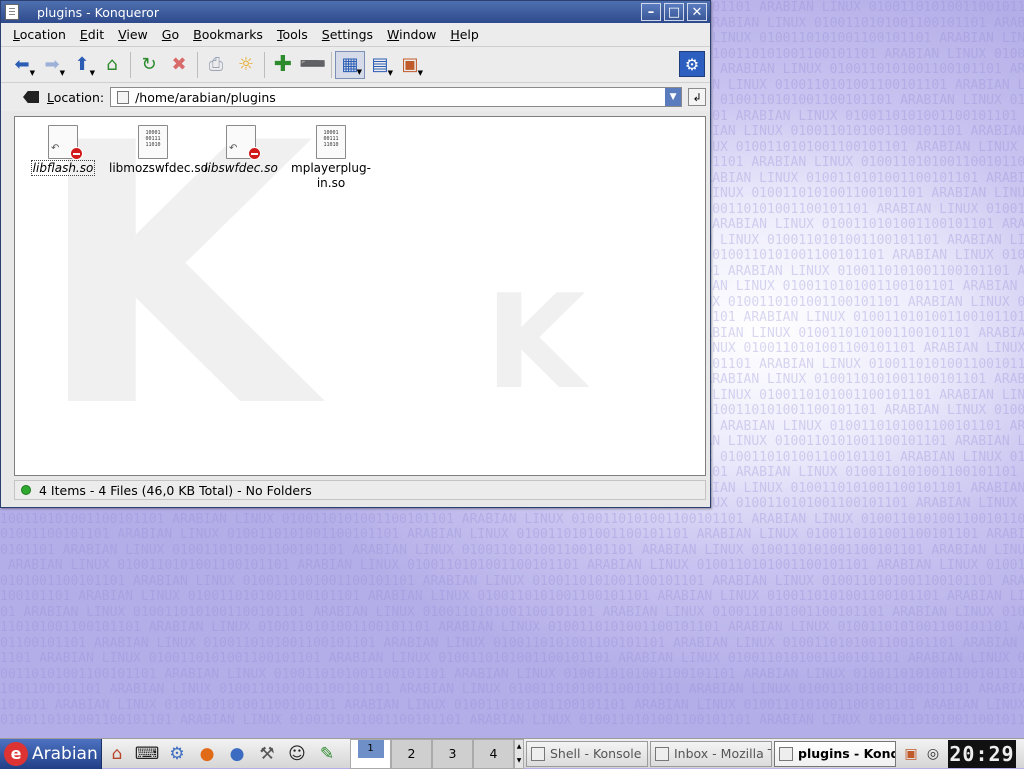 This screenshot has height=769, width=1024. I want to click on binary-line: 11010, so click(153, 145).